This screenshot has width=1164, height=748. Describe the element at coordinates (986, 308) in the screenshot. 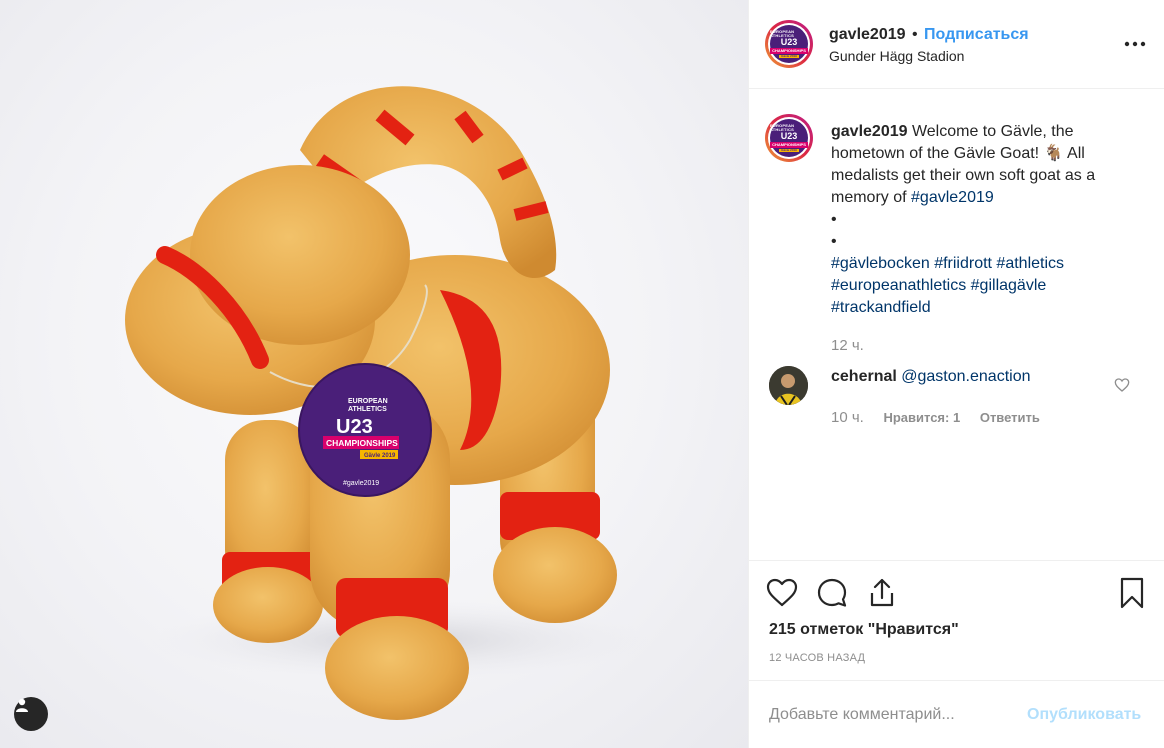

I see `caption-hashtags: #trackandfield` at that location.